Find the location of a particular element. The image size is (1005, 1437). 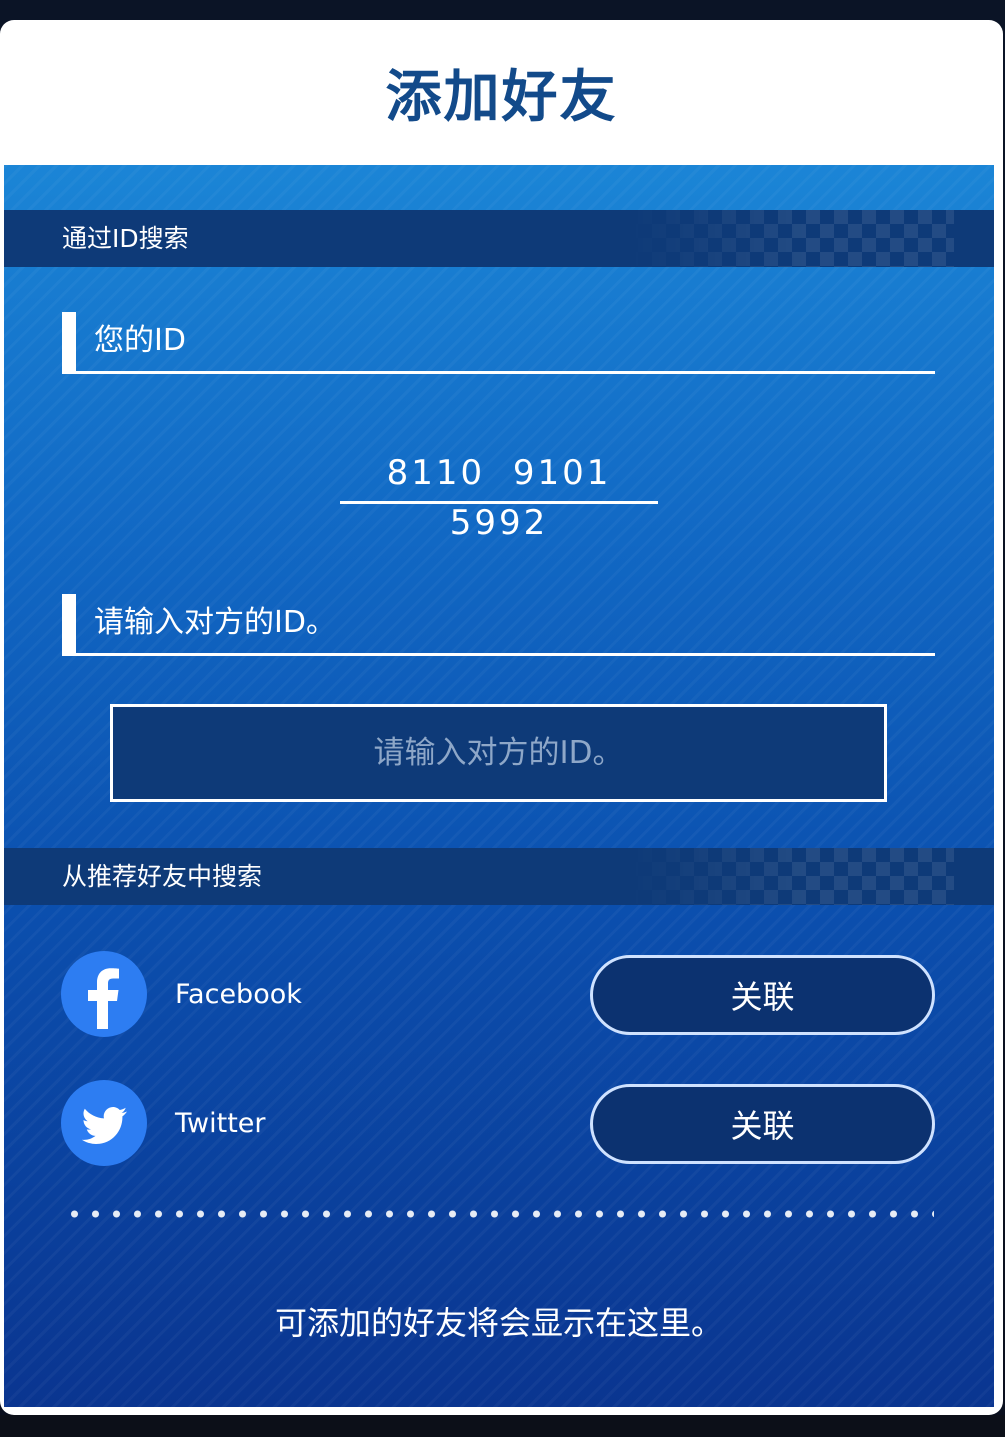

your-id-label-group: 您的ID is located at coordinates (498, 343).